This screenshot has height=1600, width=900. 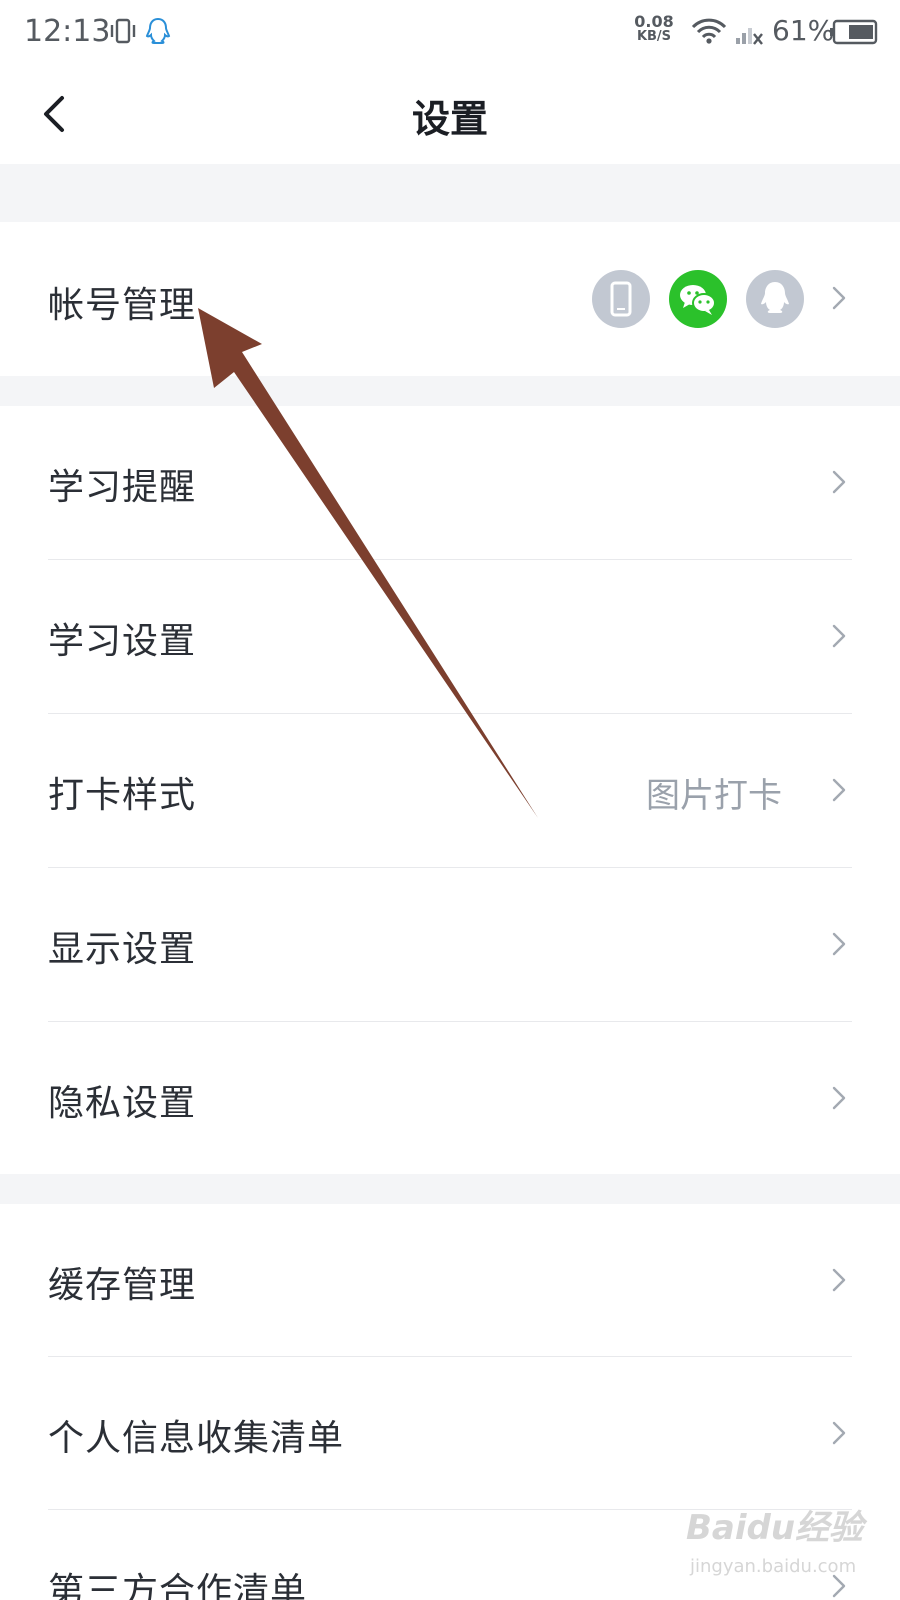 I want to click on page-title: 设置, so click(x=449, y=119).